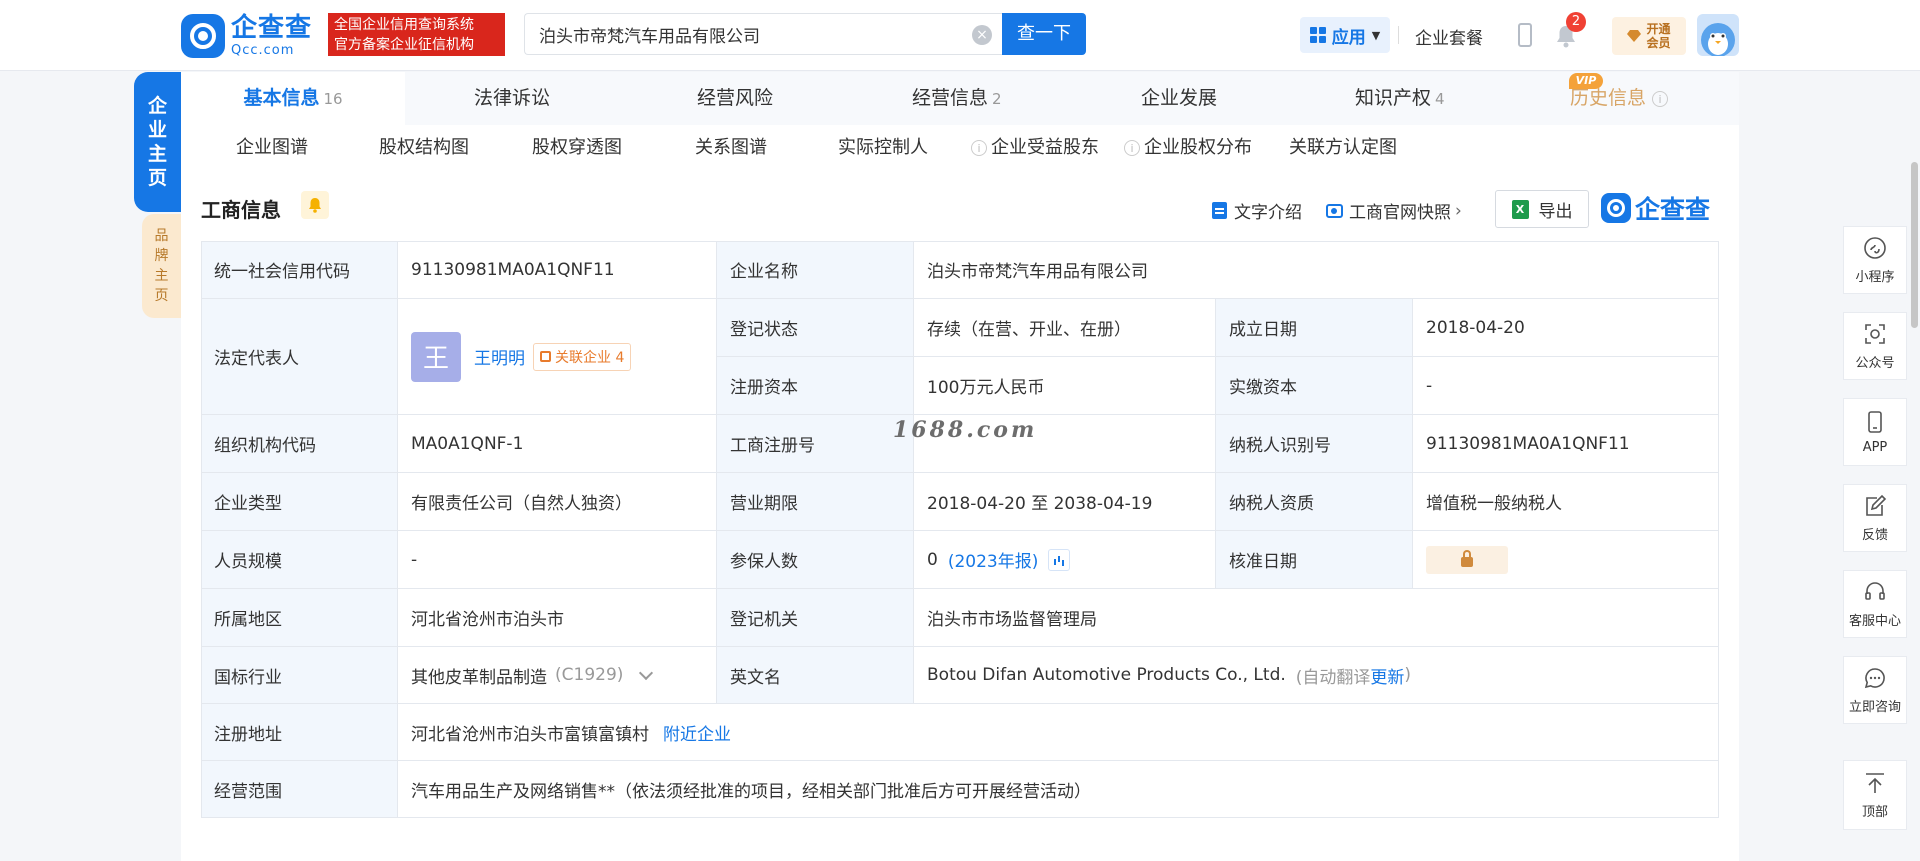 This screenshot has width=1920, height=861. I want to click on user-avatar, so click(1718, 35).